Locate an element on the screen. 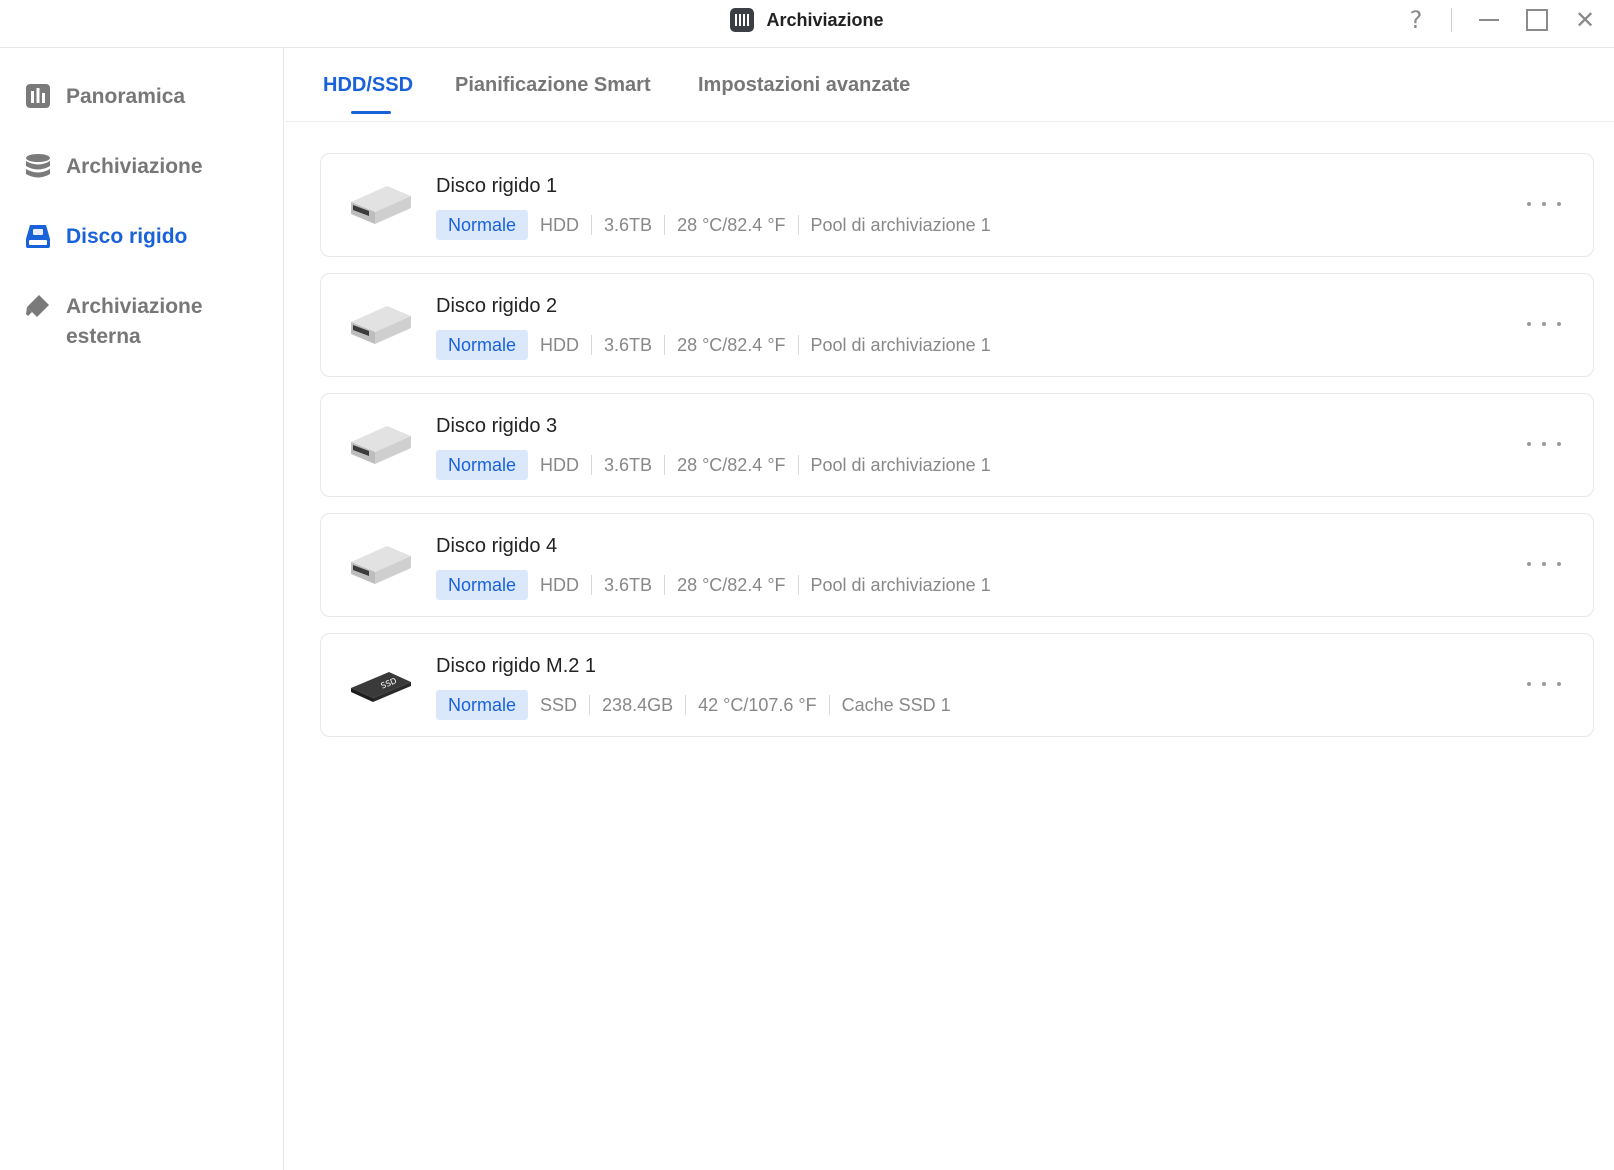 Image resolution: width=1614 pixels, height=1170 pixels. sidebar-item-disco-rigido: Disco rigido is located at coordinates (105, 237).